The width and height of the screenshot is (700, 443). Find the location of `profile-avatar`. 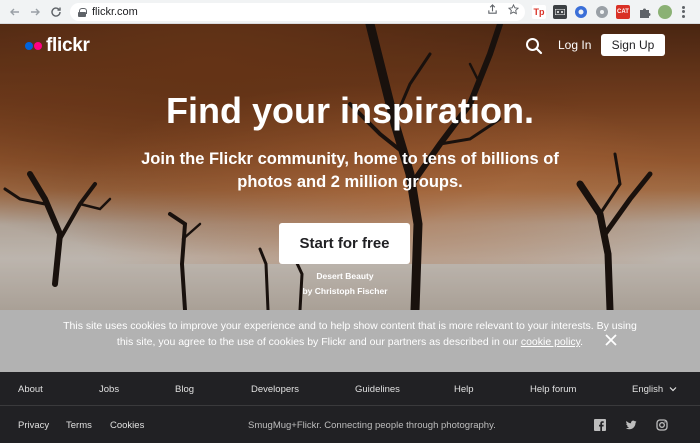

profile-avatar is located at coordinates (665, 12).